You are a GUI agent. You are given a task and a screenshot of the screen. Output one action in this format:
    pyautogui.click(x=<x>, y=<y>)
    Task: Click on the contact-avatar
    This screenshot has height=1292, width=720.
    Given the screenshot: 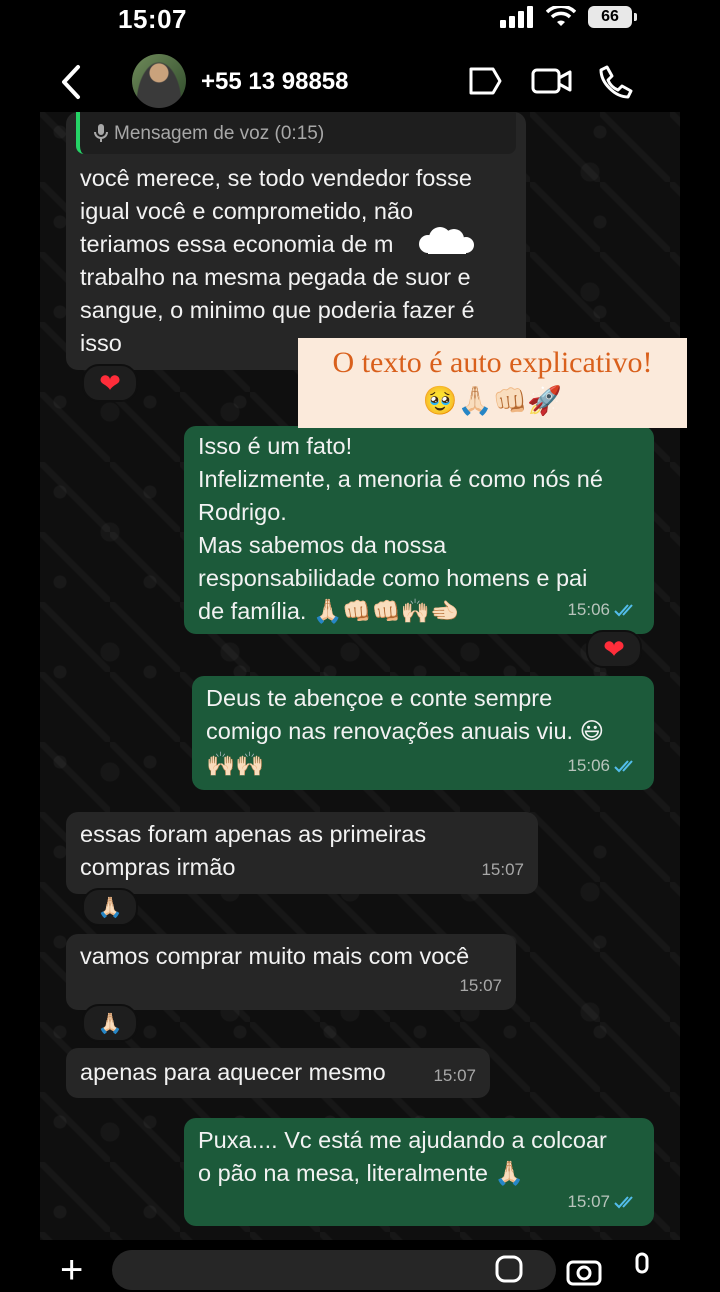 What is the action you would take?
    pyautogui.click(x=159, y=81)
    